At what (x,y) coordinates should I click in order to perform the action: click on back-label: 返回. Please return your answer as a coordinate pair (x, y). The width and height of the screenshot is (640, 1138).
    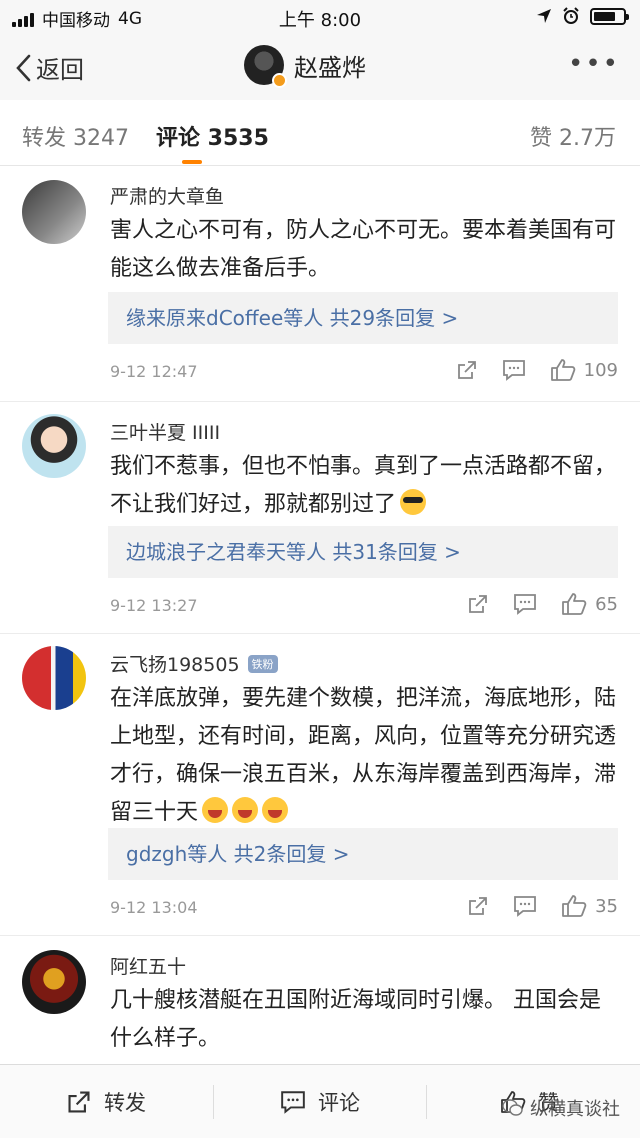
    Looking at the image, I should click on (60, 70).